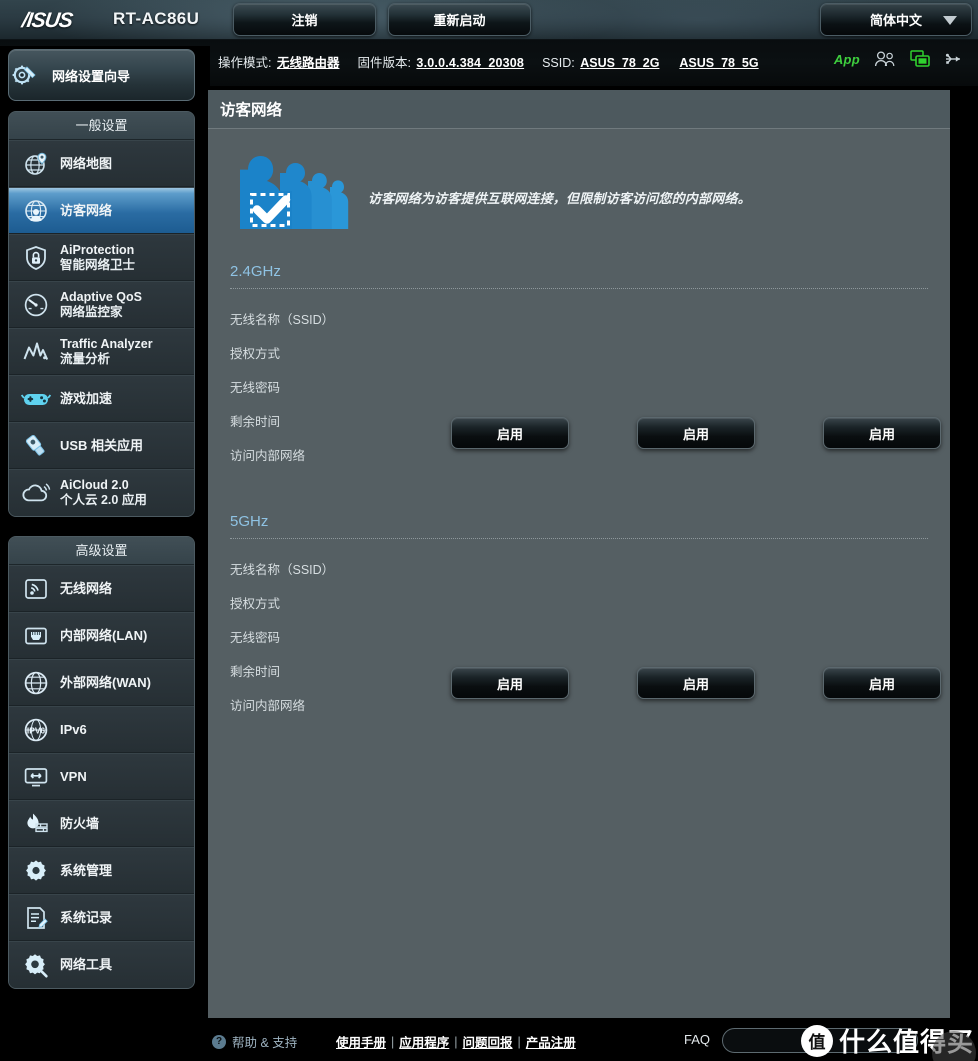 The width and height of the screenshot is (978, 1061). What do you see at coordinates (101, 870) in the screenshot?
I see `sidebar-item-administration: 系统管理` at bounding box center [101, 870].